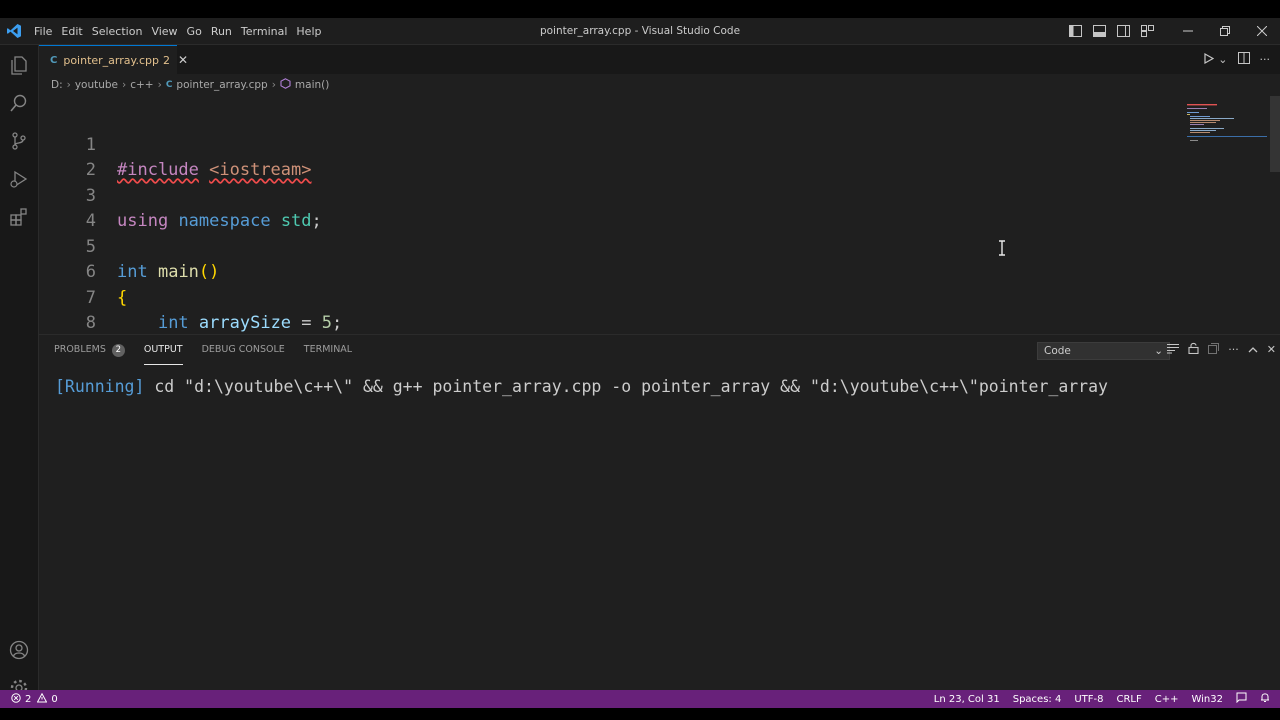  What do you see at coordinates (609, 156) in the screenshot?
I see `code-line: 2` at bounding box center [609, 156].